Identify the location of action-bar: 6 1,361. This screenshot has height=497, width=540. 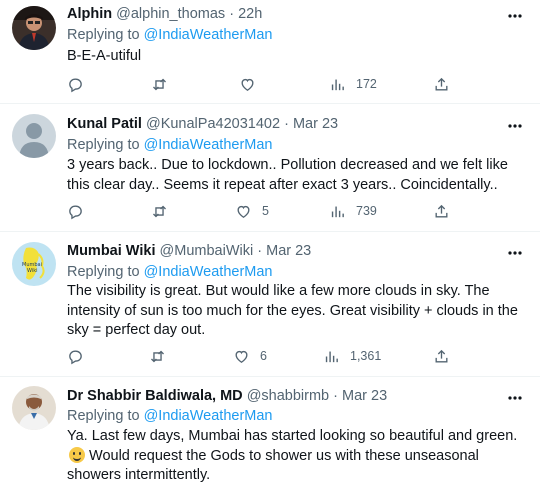
(277, 356).